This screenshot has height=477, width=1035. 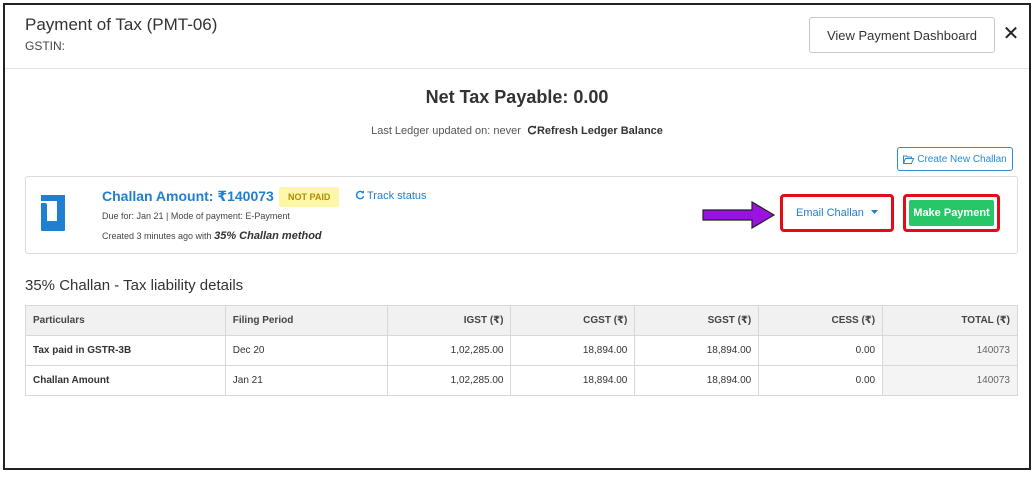 What do you see at coordinates (268, 236) in the screenshot?
I see `challan-method: 35% Challan method` at bounding box center [268, 236].